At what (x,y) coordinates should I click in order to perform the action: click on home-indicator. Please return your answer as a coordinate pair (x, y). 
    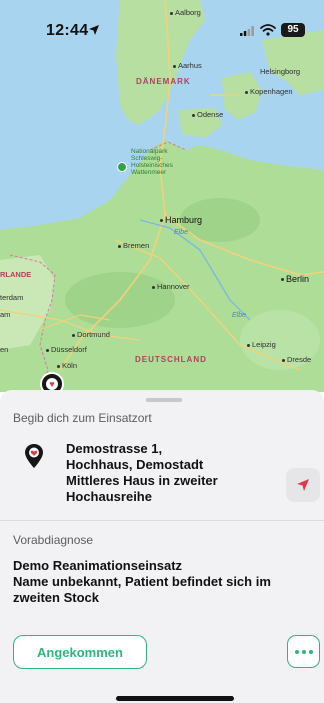
    Looking at the image, I should click on (175, 698).